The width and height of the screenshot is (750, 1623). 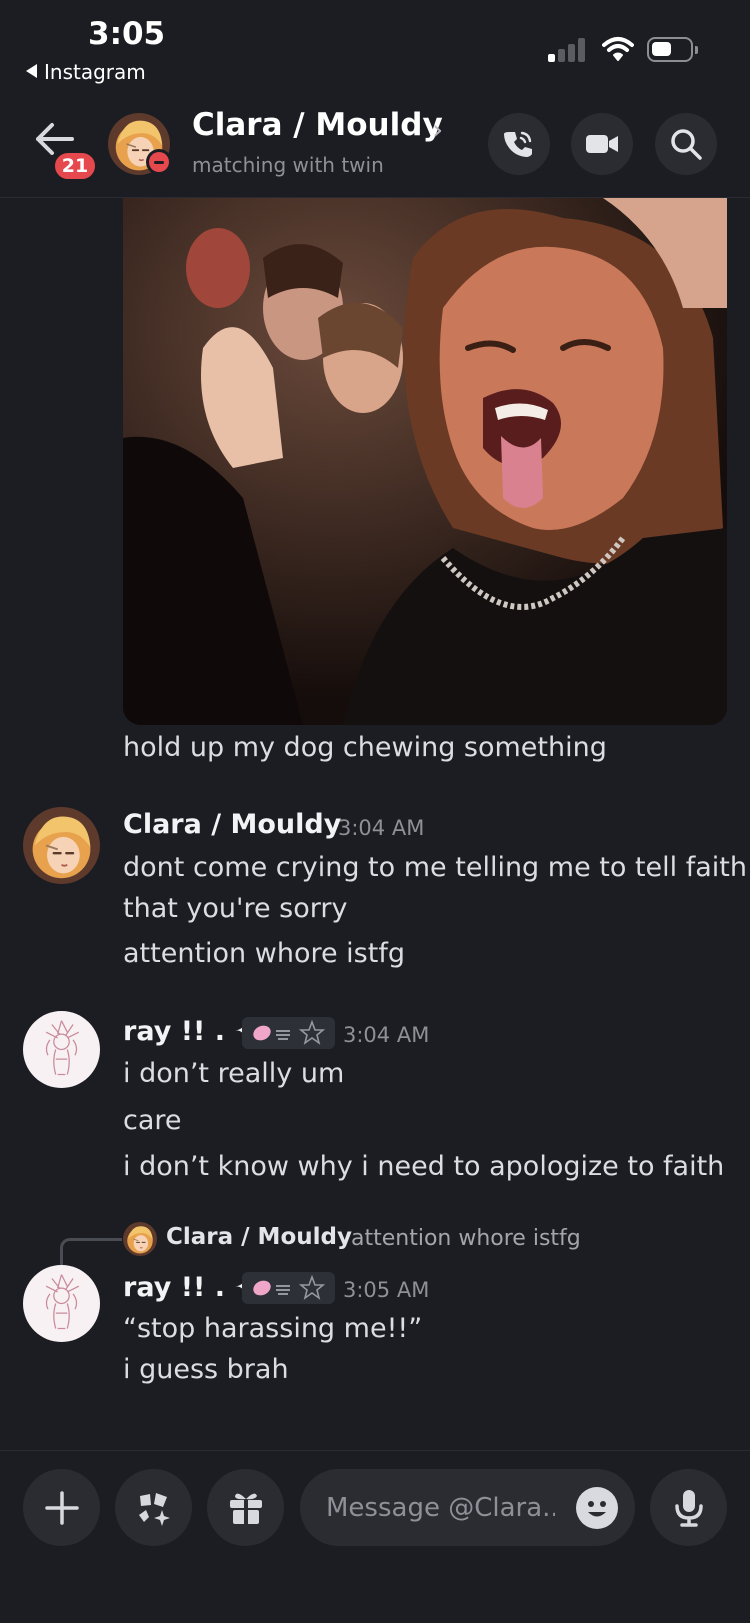 What do you see at coordinates (567, 50) in the screenshot?
I see `signal-icon` at bounding box center [567, 50].